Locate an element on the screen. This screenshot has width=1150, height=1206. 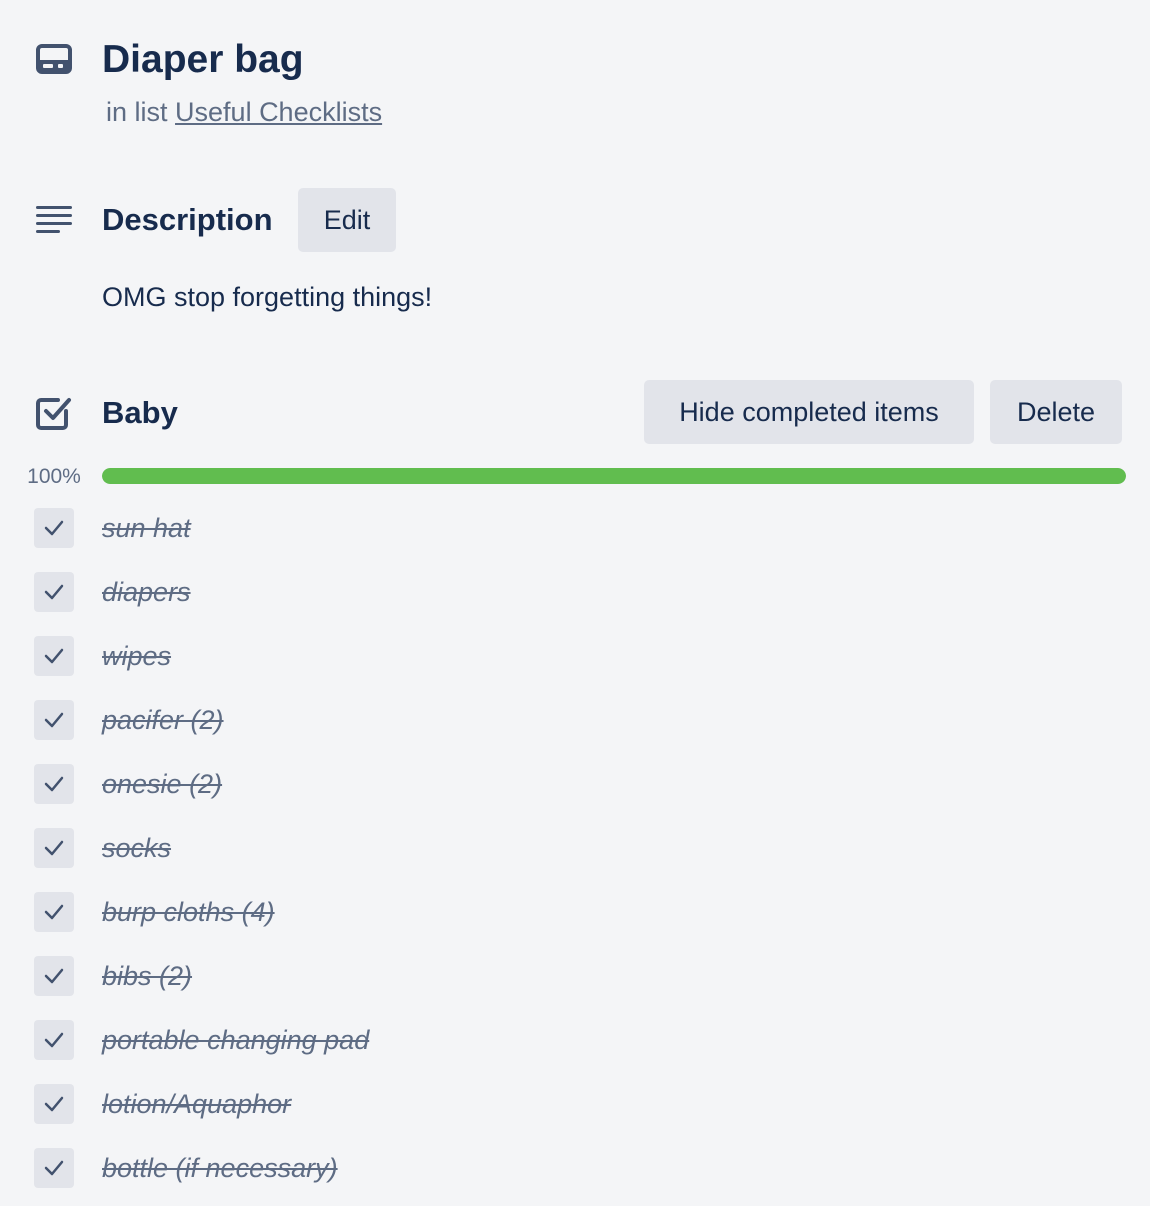
checklist-item: diapers is located at coordinates (575, 592).